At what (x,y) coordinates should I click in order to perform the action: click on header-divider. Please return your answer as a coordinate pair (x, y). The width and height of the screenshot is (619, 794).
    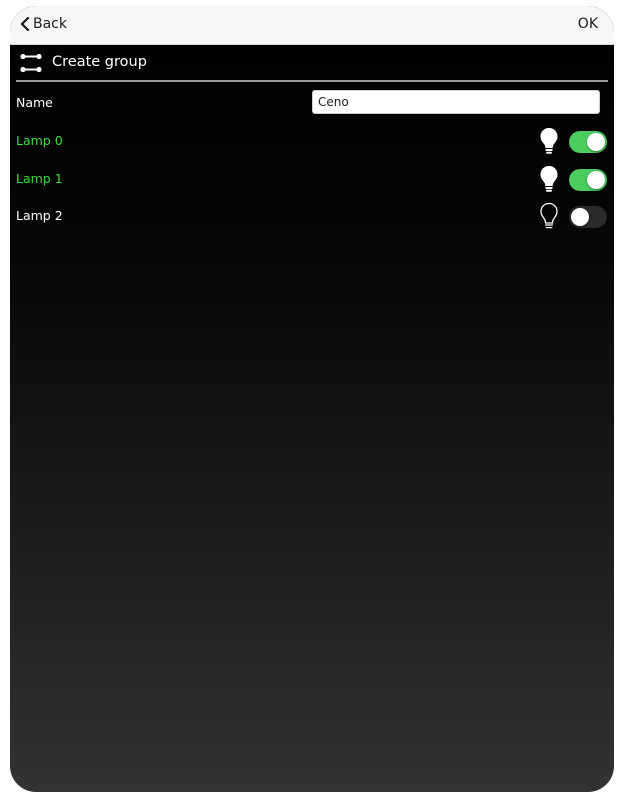
    Looking at the image, I should click on (312, 81).